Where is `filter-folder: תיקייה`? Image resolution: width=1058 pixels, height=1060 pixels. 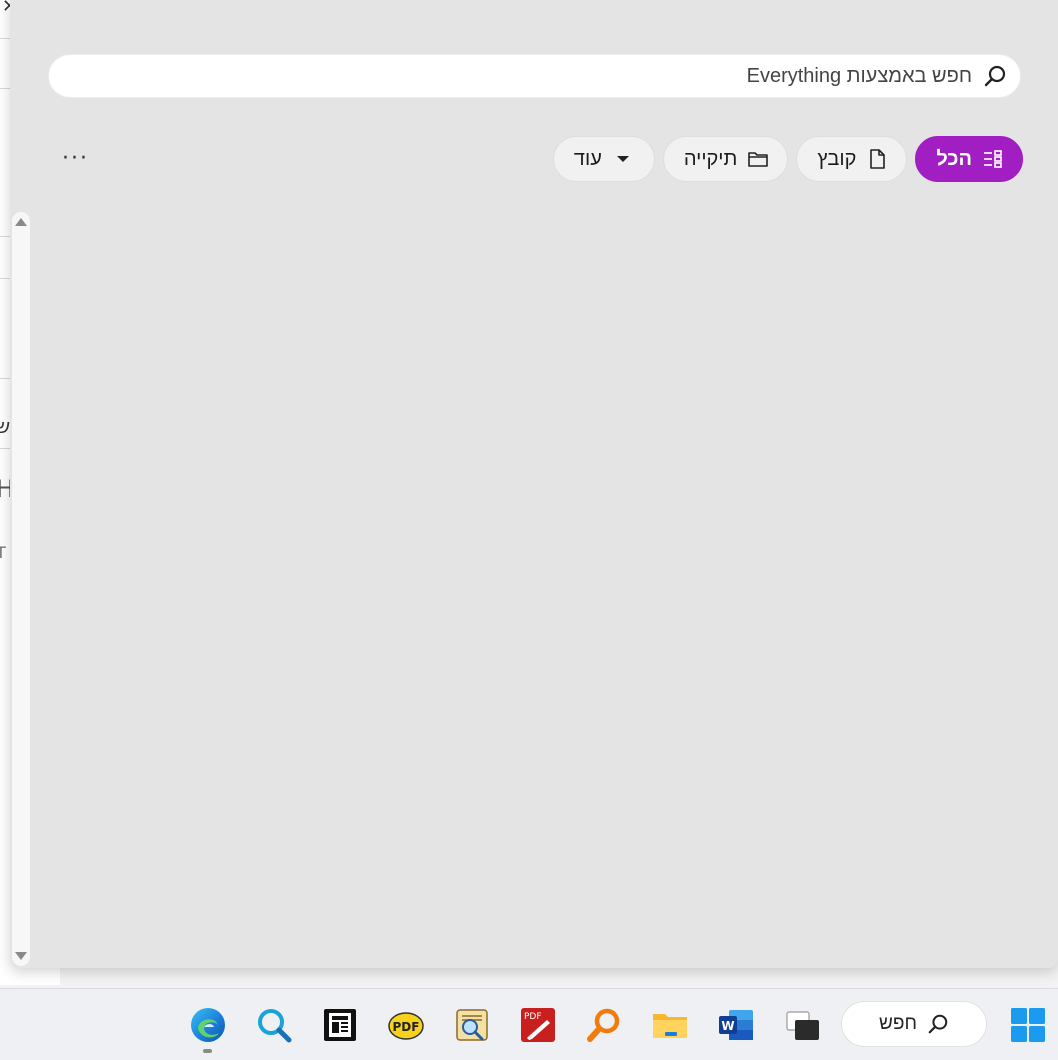 filter-folder: תיקייה is located at coordinates (725, 159).